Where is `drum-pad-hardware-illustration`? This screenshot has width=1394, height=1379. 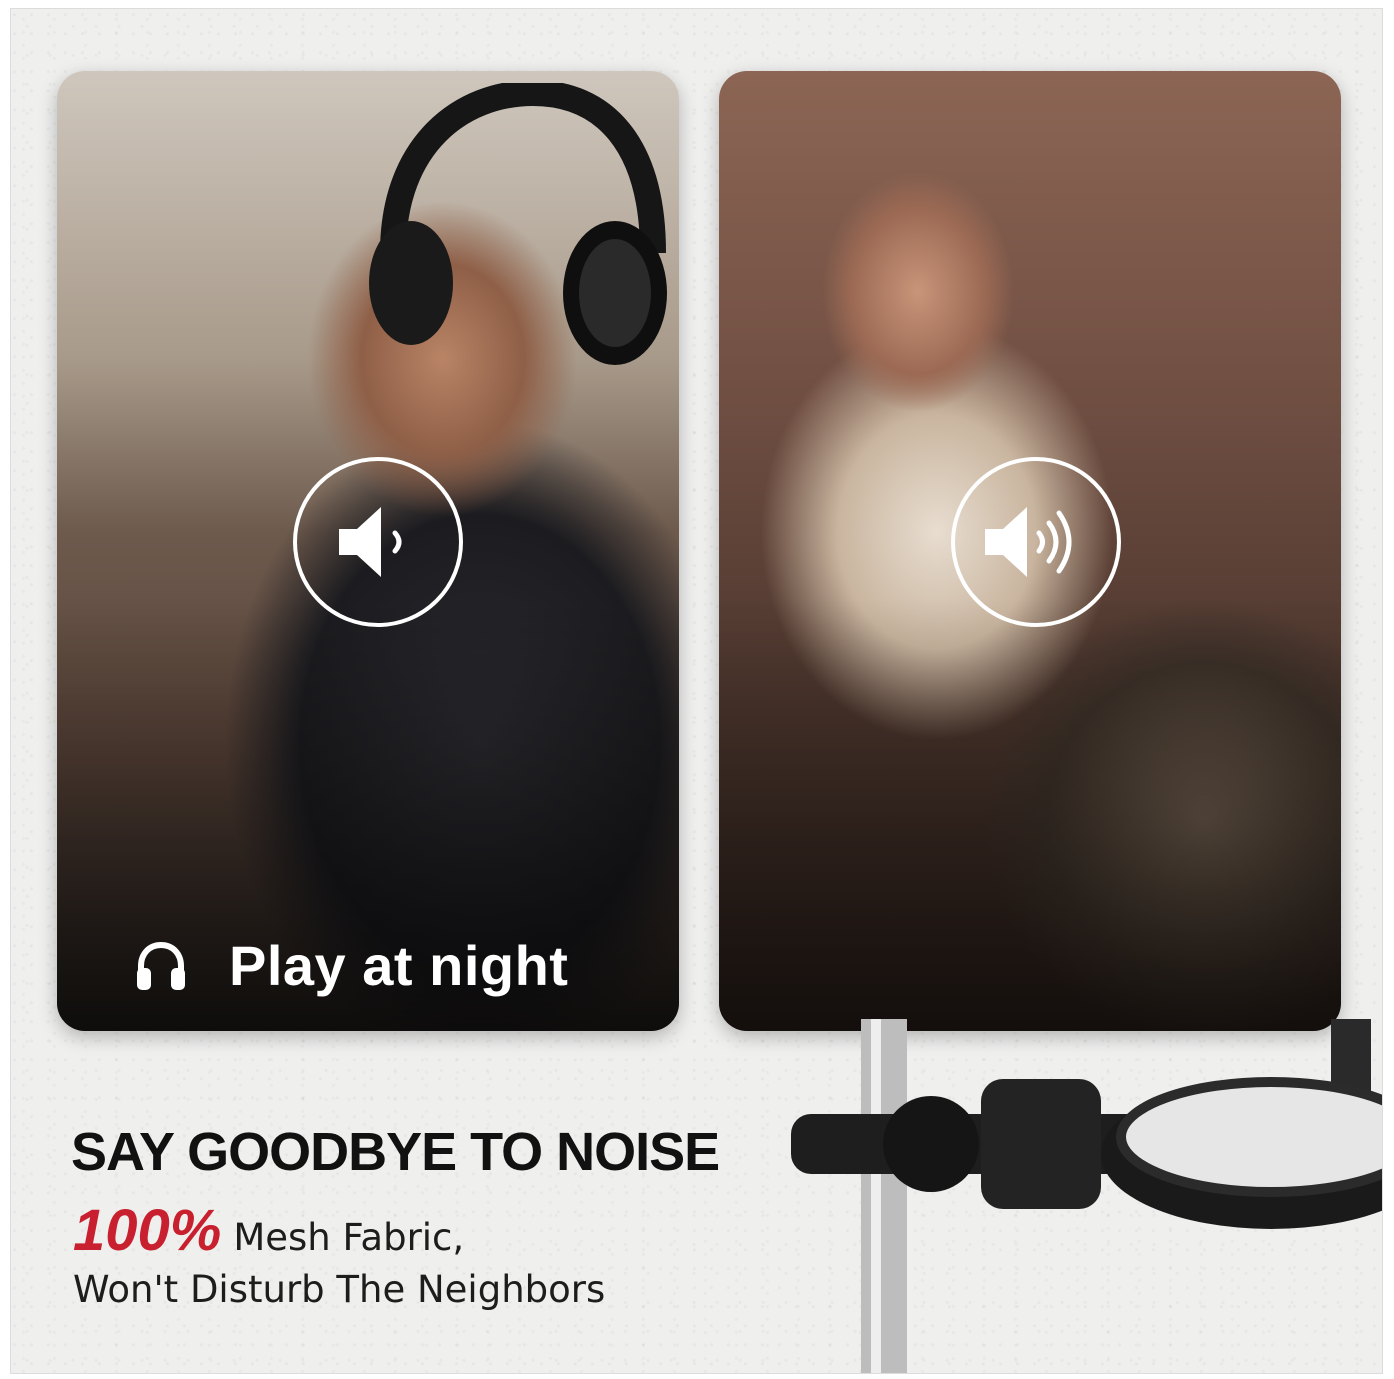 drum-pad-hardware-illustration is located at coordinates (1086, 1196).